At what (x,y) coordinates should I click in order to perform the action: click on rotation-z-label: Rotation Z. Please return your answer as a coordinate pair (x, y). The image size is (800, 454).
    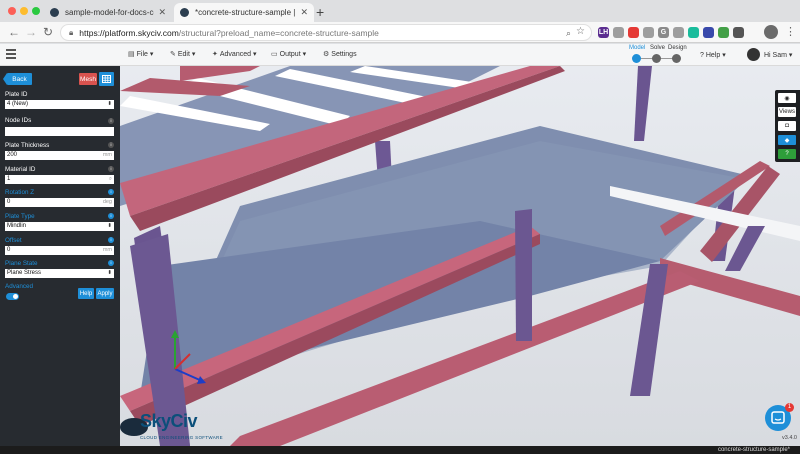
    Looking at the image, I should click on (20, 192).